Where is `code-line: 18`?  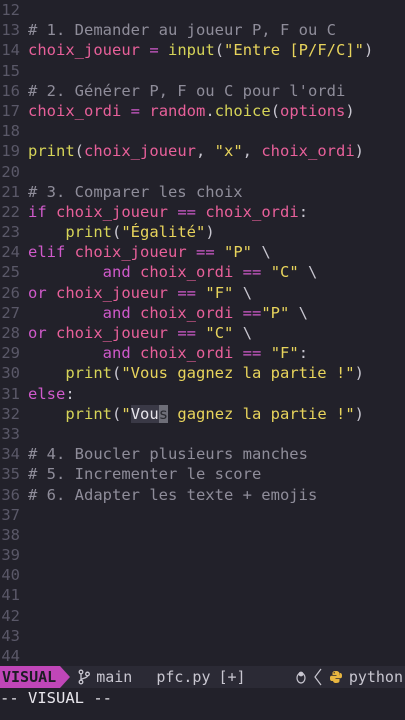
code-line: 18 is located at coordinates (202, 131).